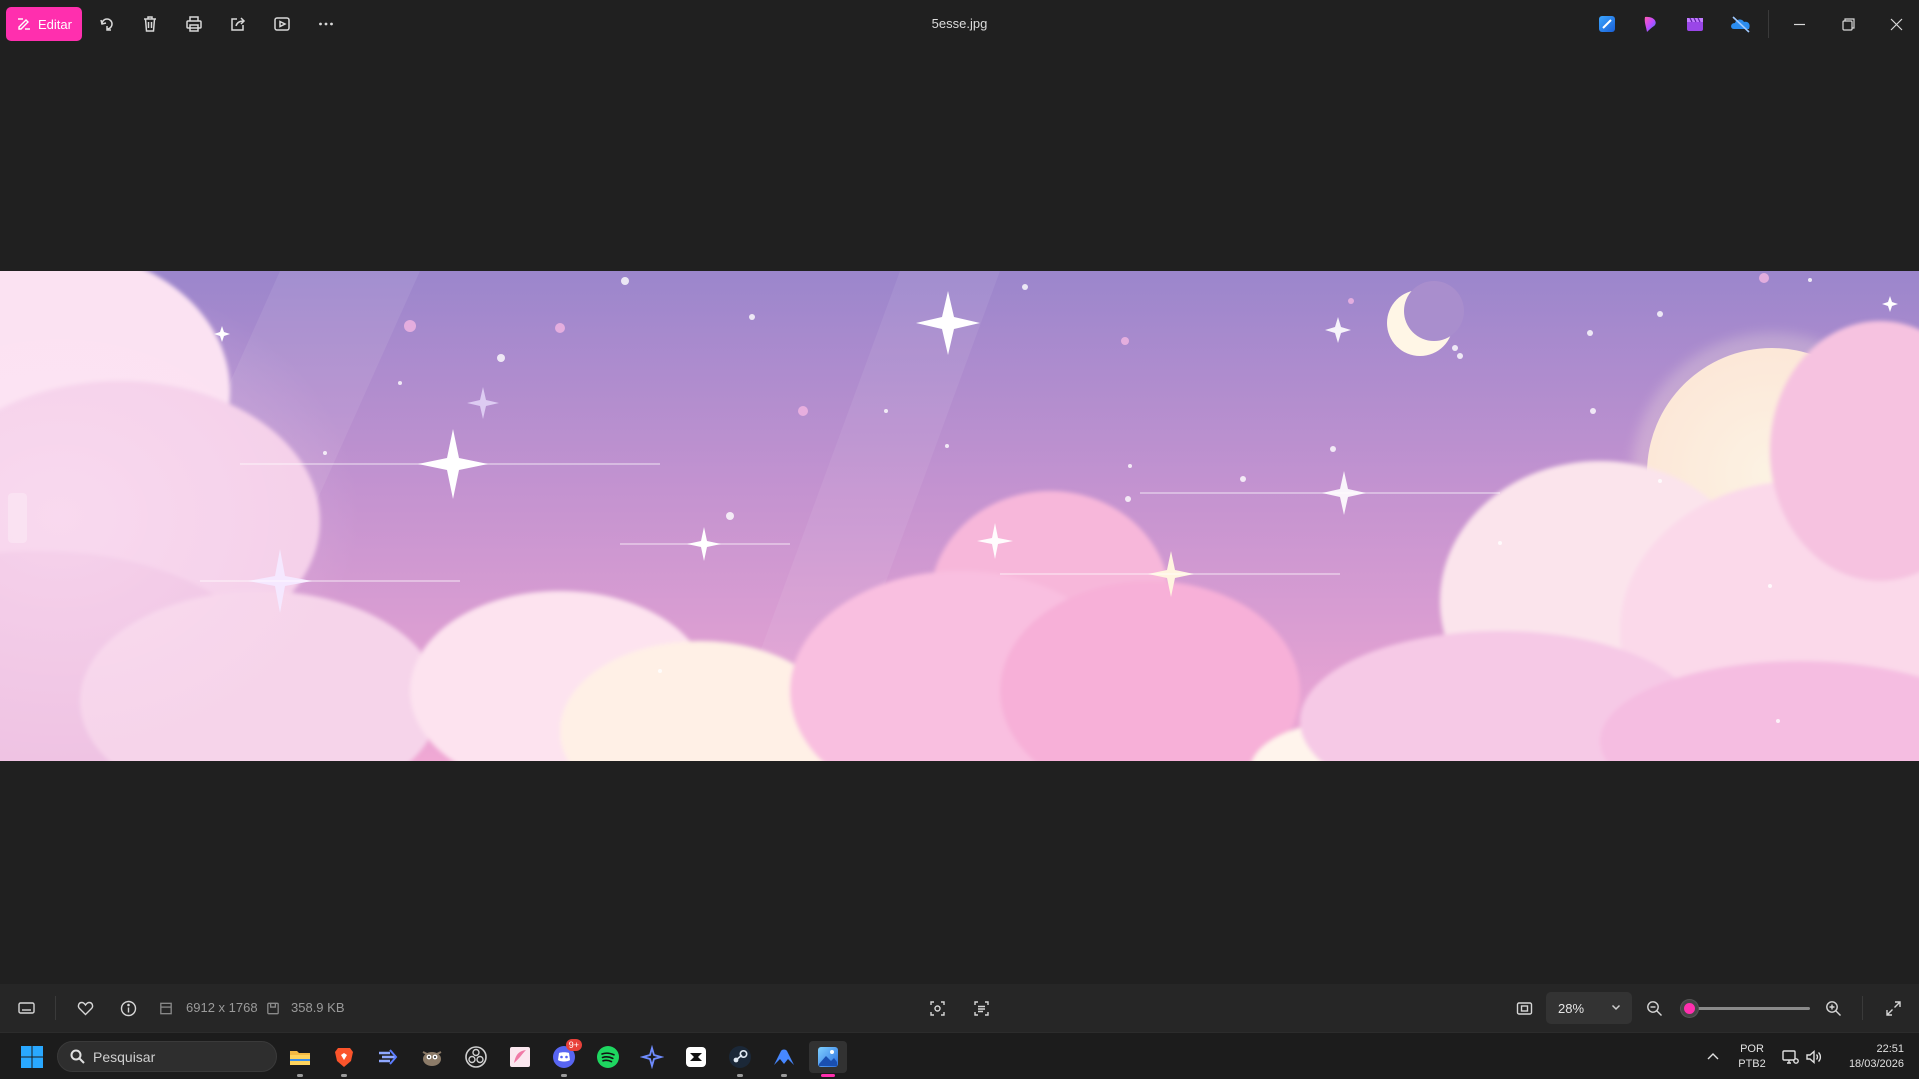 Image resolution: width=1919 pixels, height=1079 pixels. I want to click on volume-button, so click(1814, 1057).